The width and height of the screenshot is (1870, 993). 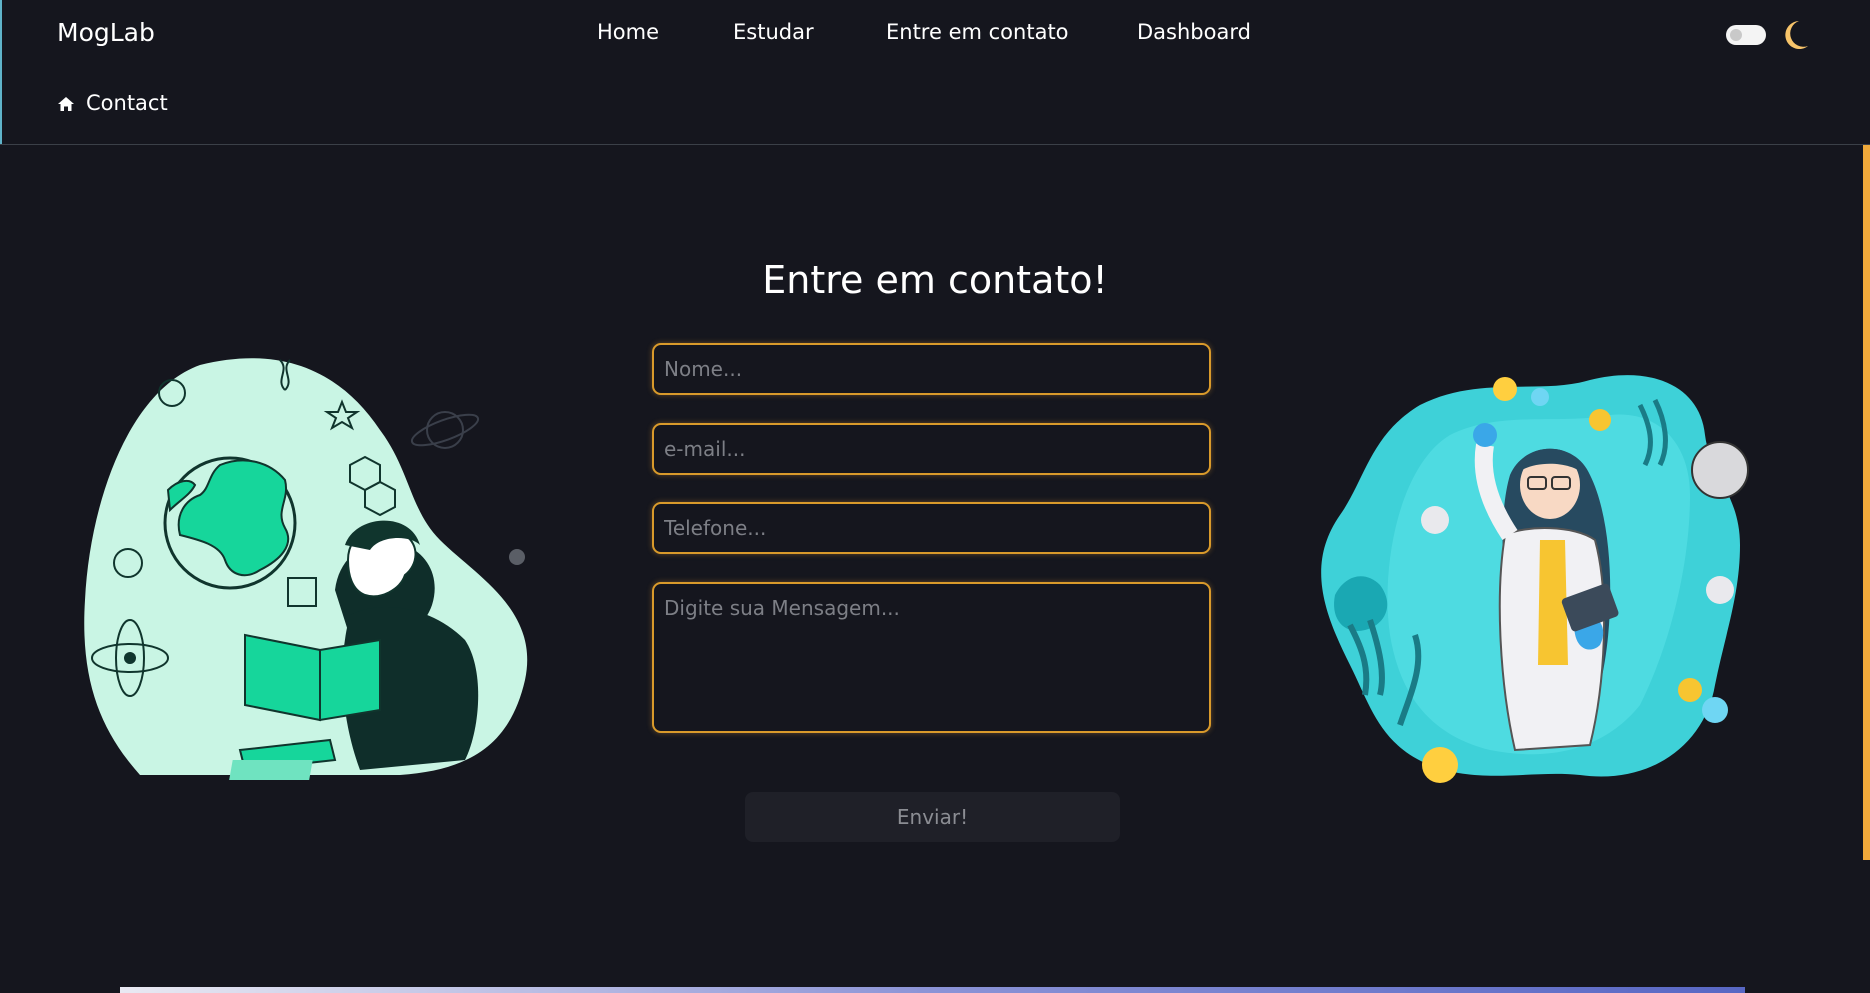 What do you see at coordinates (935, 144) in the screenshot?
I see `header-divider` at bounding box center [935, 144].